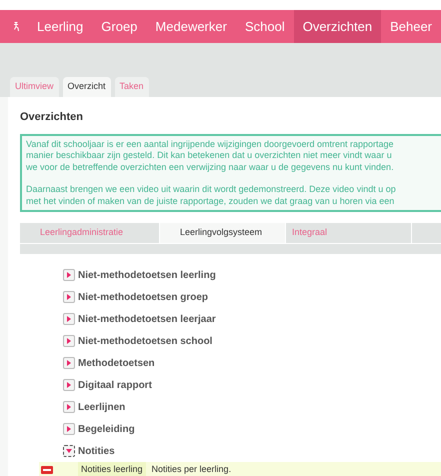 This screenshot has width=441, height=476. I want to click on tab: Overzicht, so click(86, 87).